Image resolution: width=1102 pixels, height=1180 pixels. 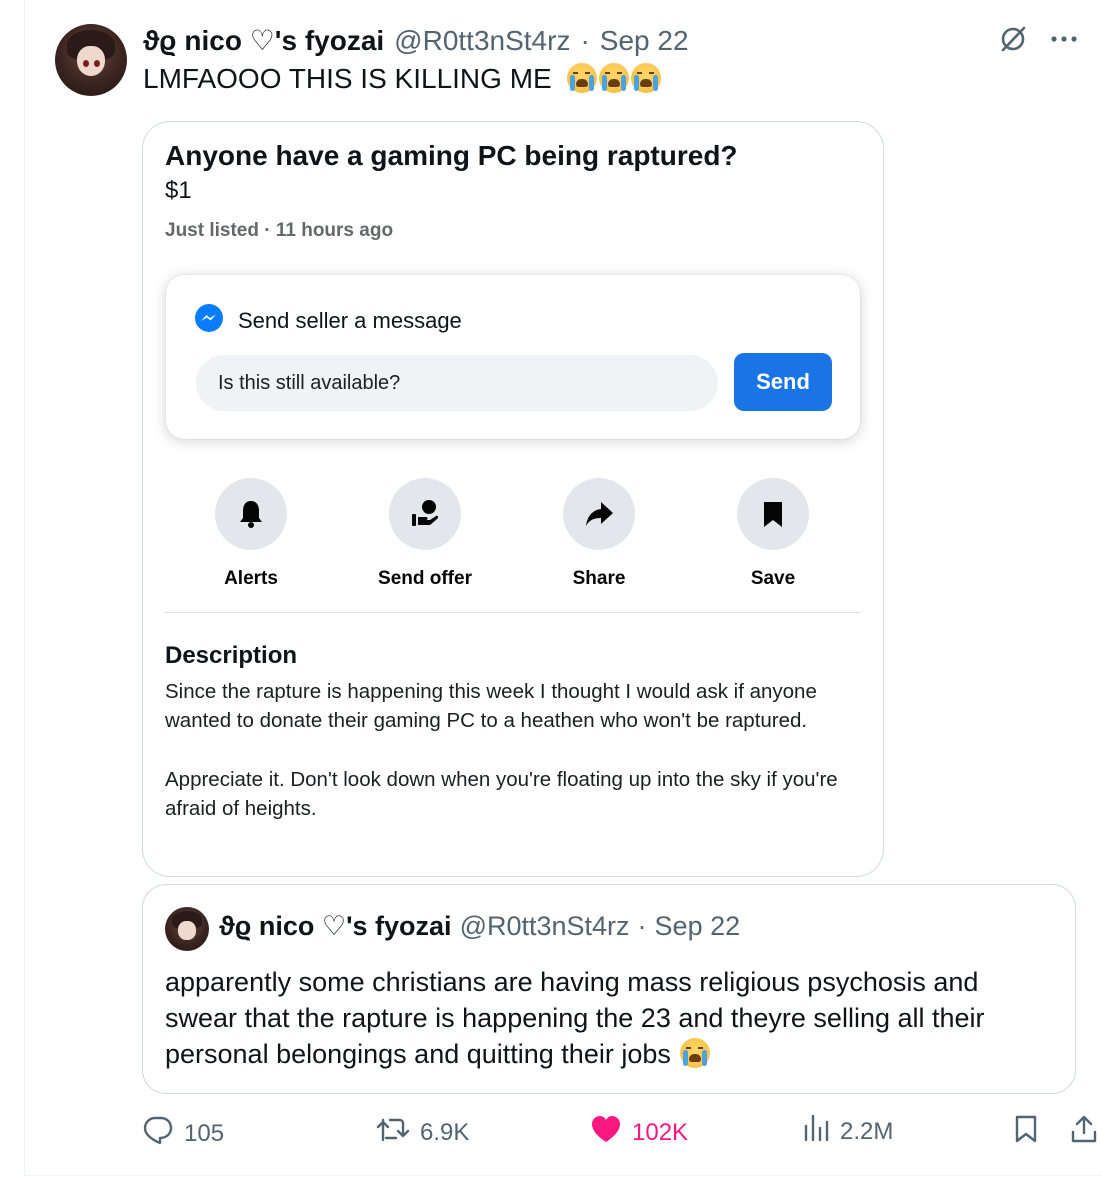 I want to click on engagement-bar: 105 6.9K 102K 2.2M, so click(x=619, y=1134).